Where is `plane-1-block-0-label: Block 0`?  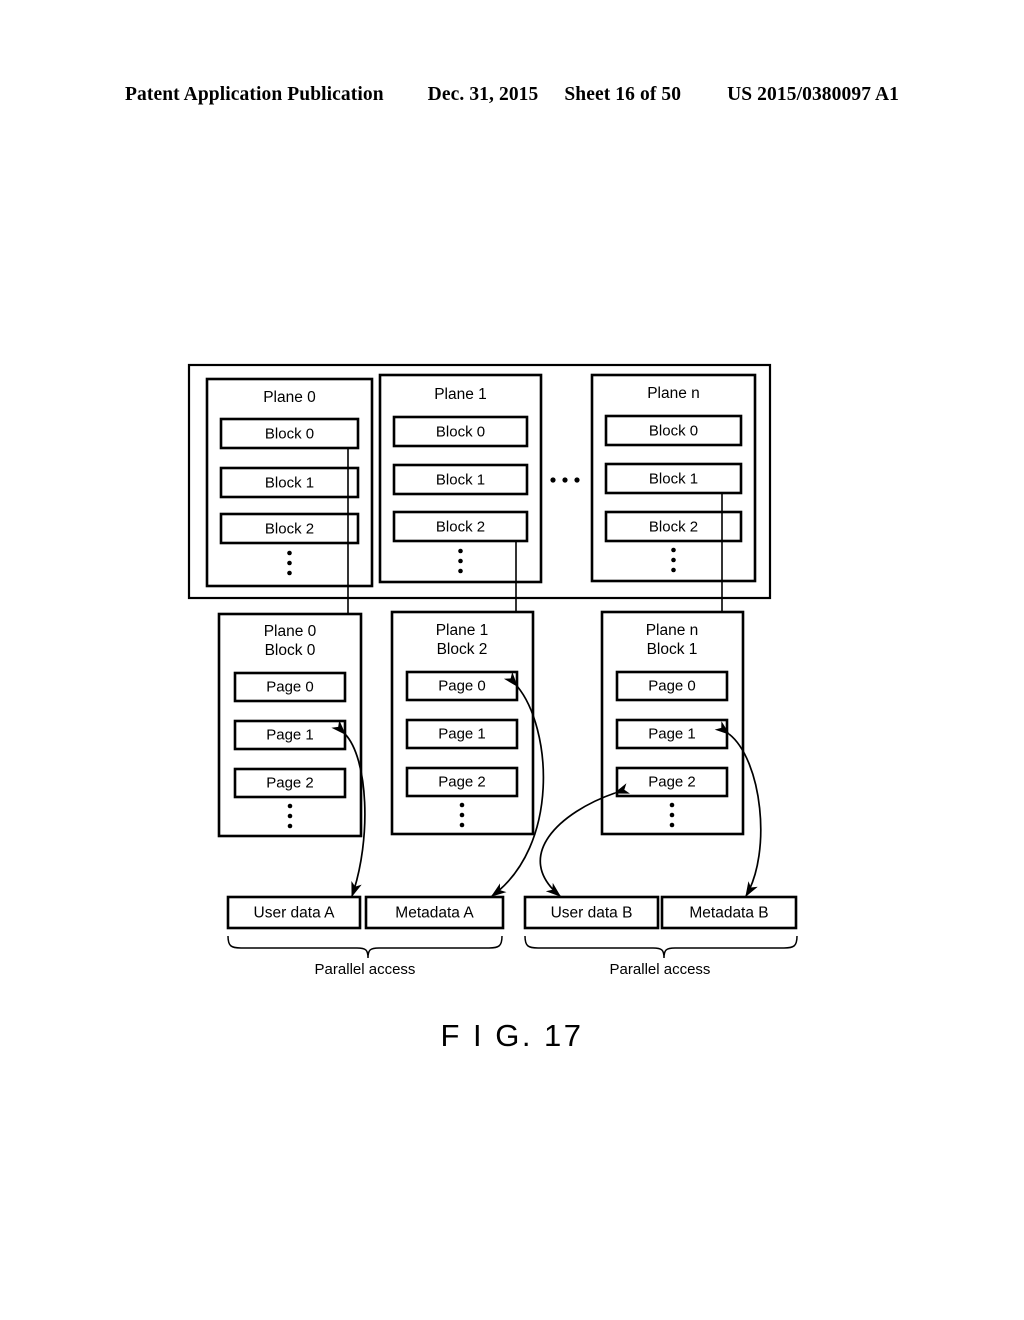
plane-1-block-0-label: Block 0 is located at coordinates (460, 431).